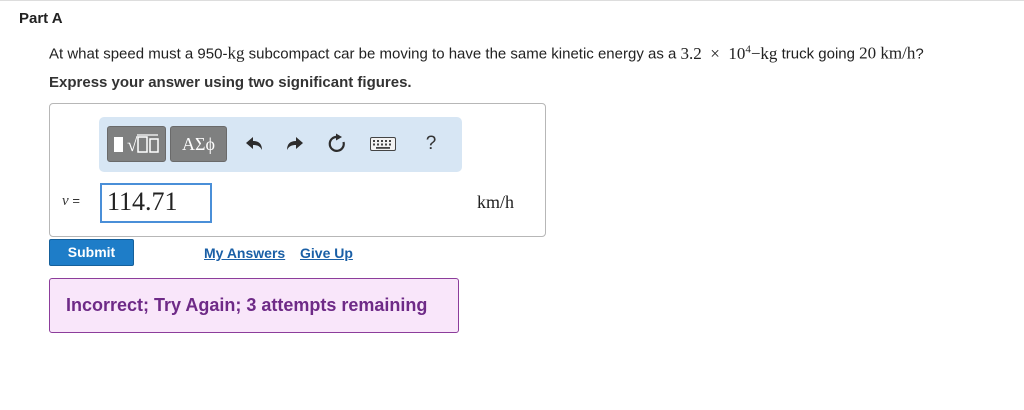 This screenshot has height=410, width=1024. I want to click on mass-coefficient: 3.2, so click(691, 53).